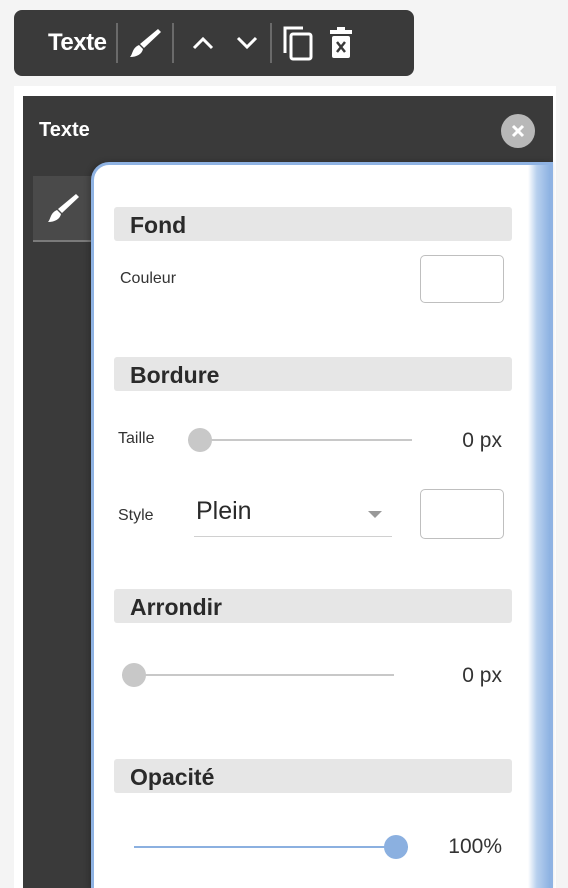  What do you see at coordinates (313, 374) in the screenshot?
I see `section-header-bordure: Bordure` at bounding box center [313, 374].